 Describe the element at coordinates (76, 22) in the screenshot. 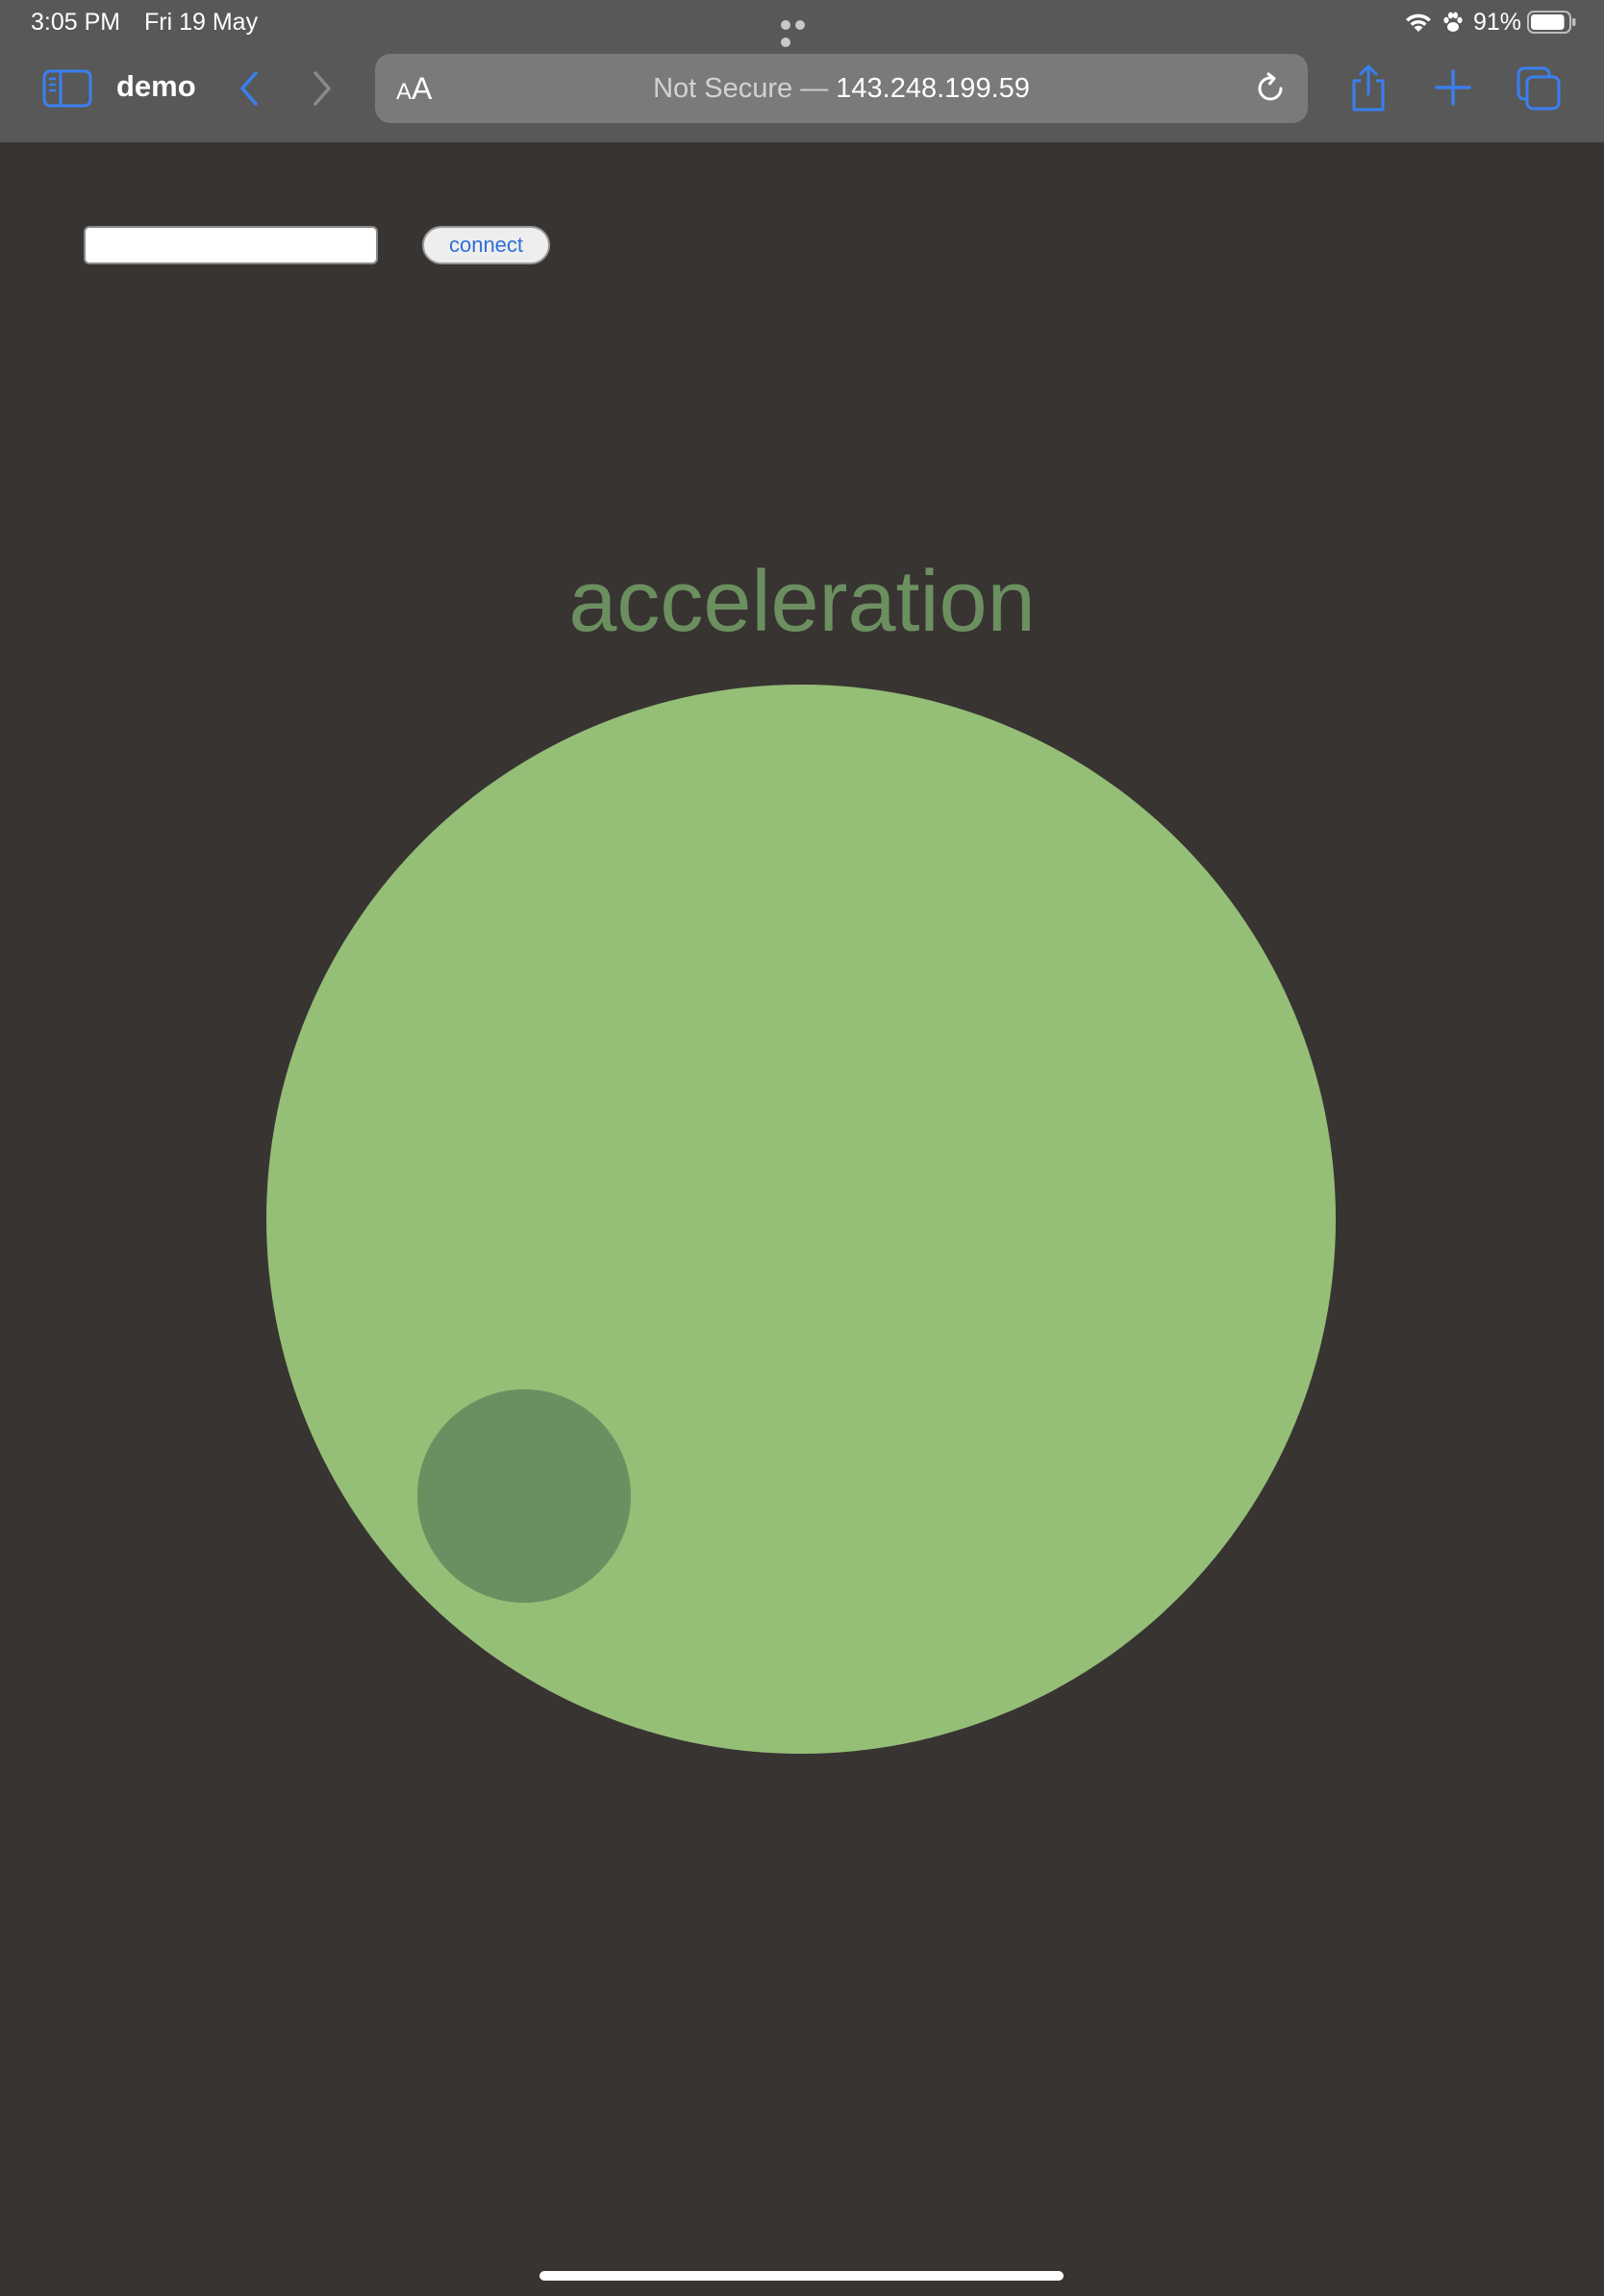

I see `status-time: 3:05 PM` at that location.